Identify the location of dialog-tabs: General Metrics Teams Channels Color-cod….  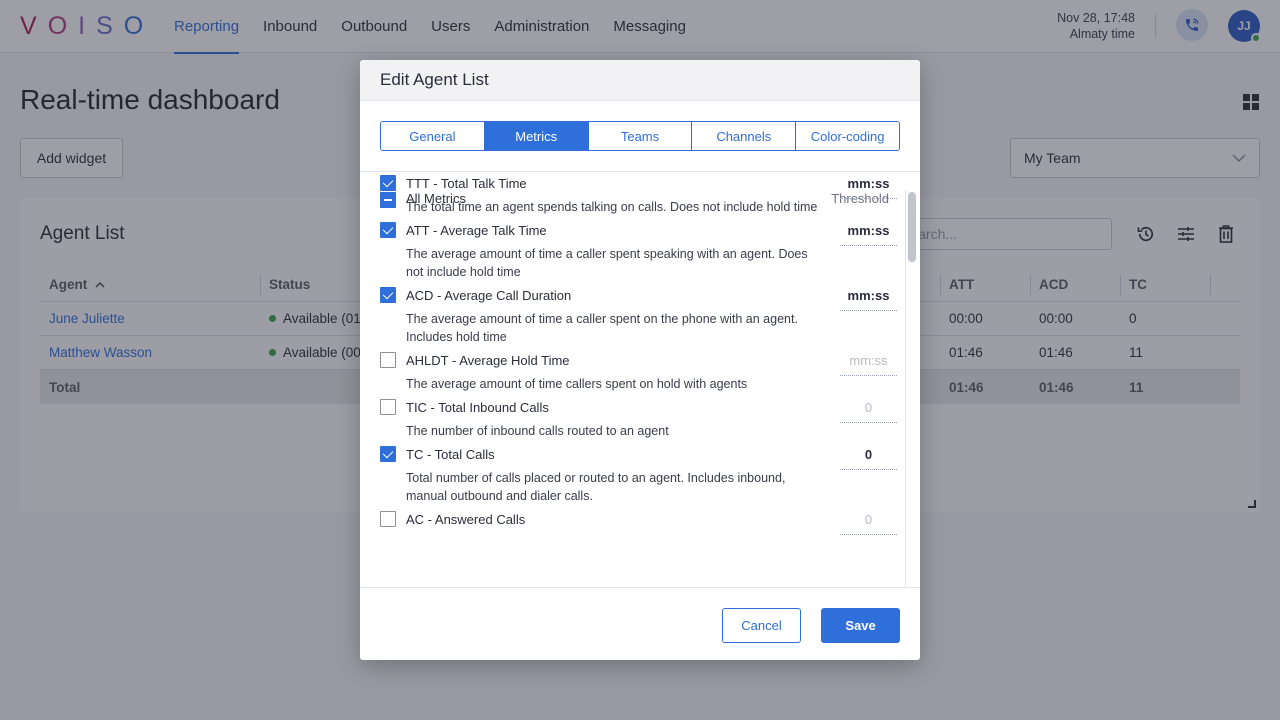
(640, 136).